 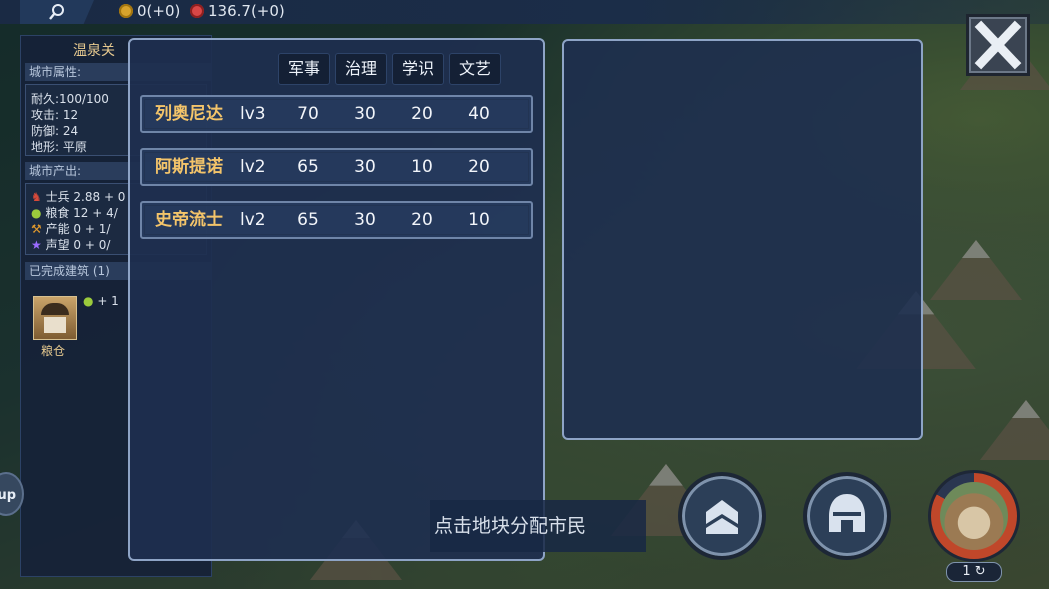 I want to click on queue-count-badge: 1 ↻, so click(x=974, y=572).